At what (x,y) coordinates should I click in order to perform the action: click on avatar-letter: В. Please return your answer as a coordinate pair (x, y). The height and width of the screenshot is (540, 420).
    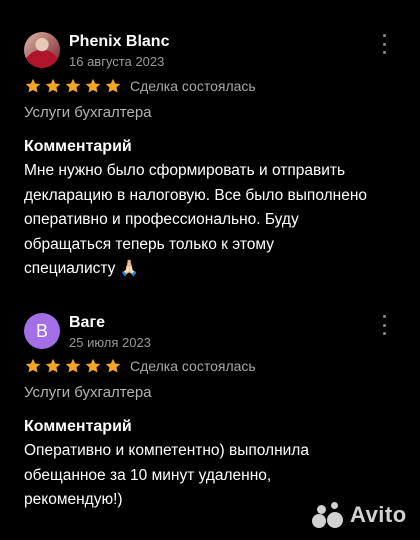
    Looking at the image, I should click on (42, 331).